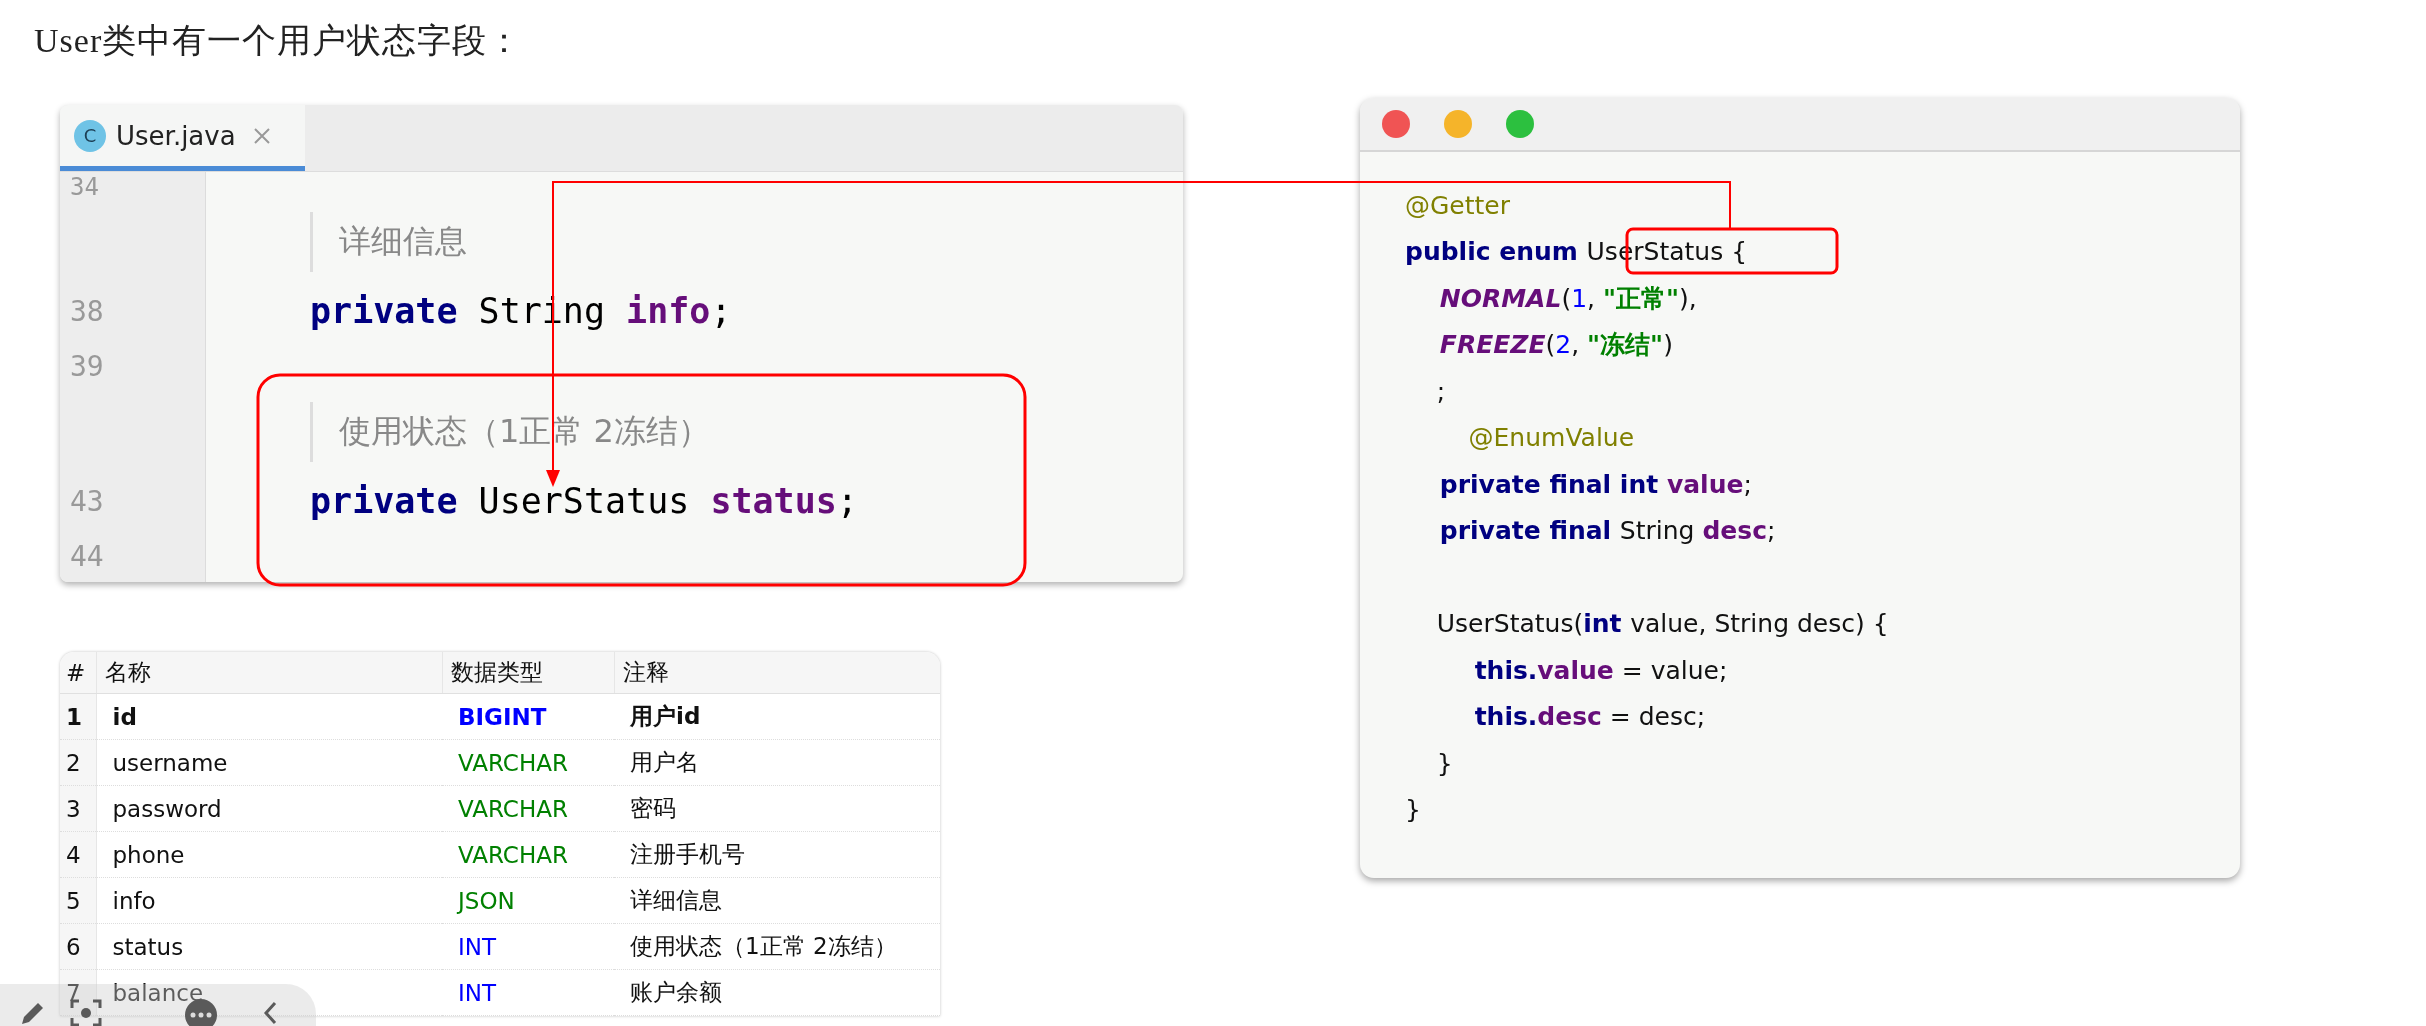 This screenshot has width=2426, height=1026. I want to click on row-number: 2, so click(78, 762).